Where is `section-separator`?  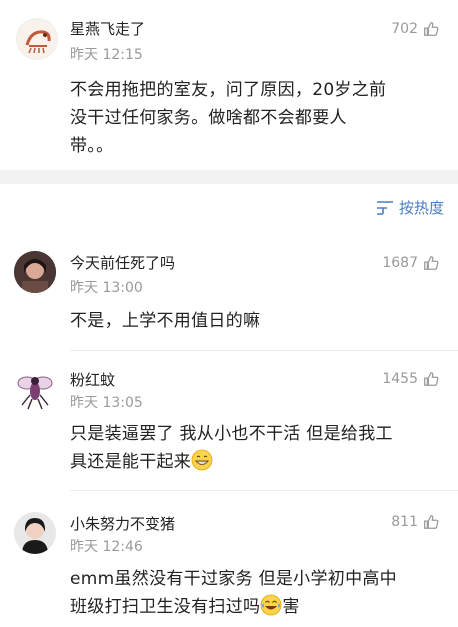
section-separator is located at coordinates (229, 177).